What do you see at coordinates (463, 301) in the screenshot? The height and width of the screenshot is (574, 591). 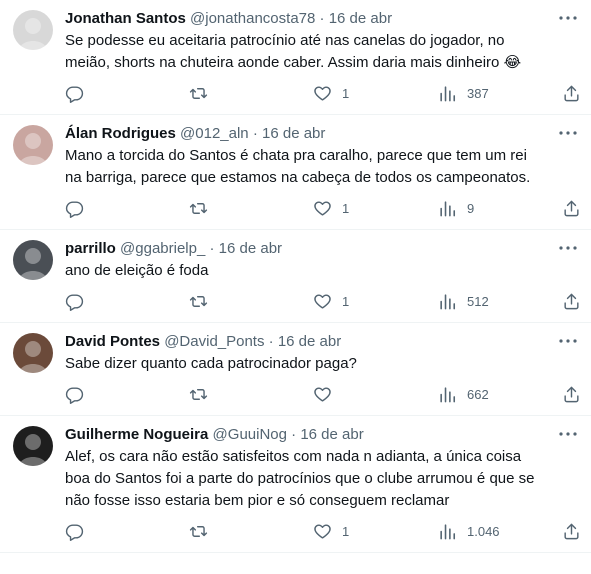 I see `views-button: 512` at bounding box center [463, 301].